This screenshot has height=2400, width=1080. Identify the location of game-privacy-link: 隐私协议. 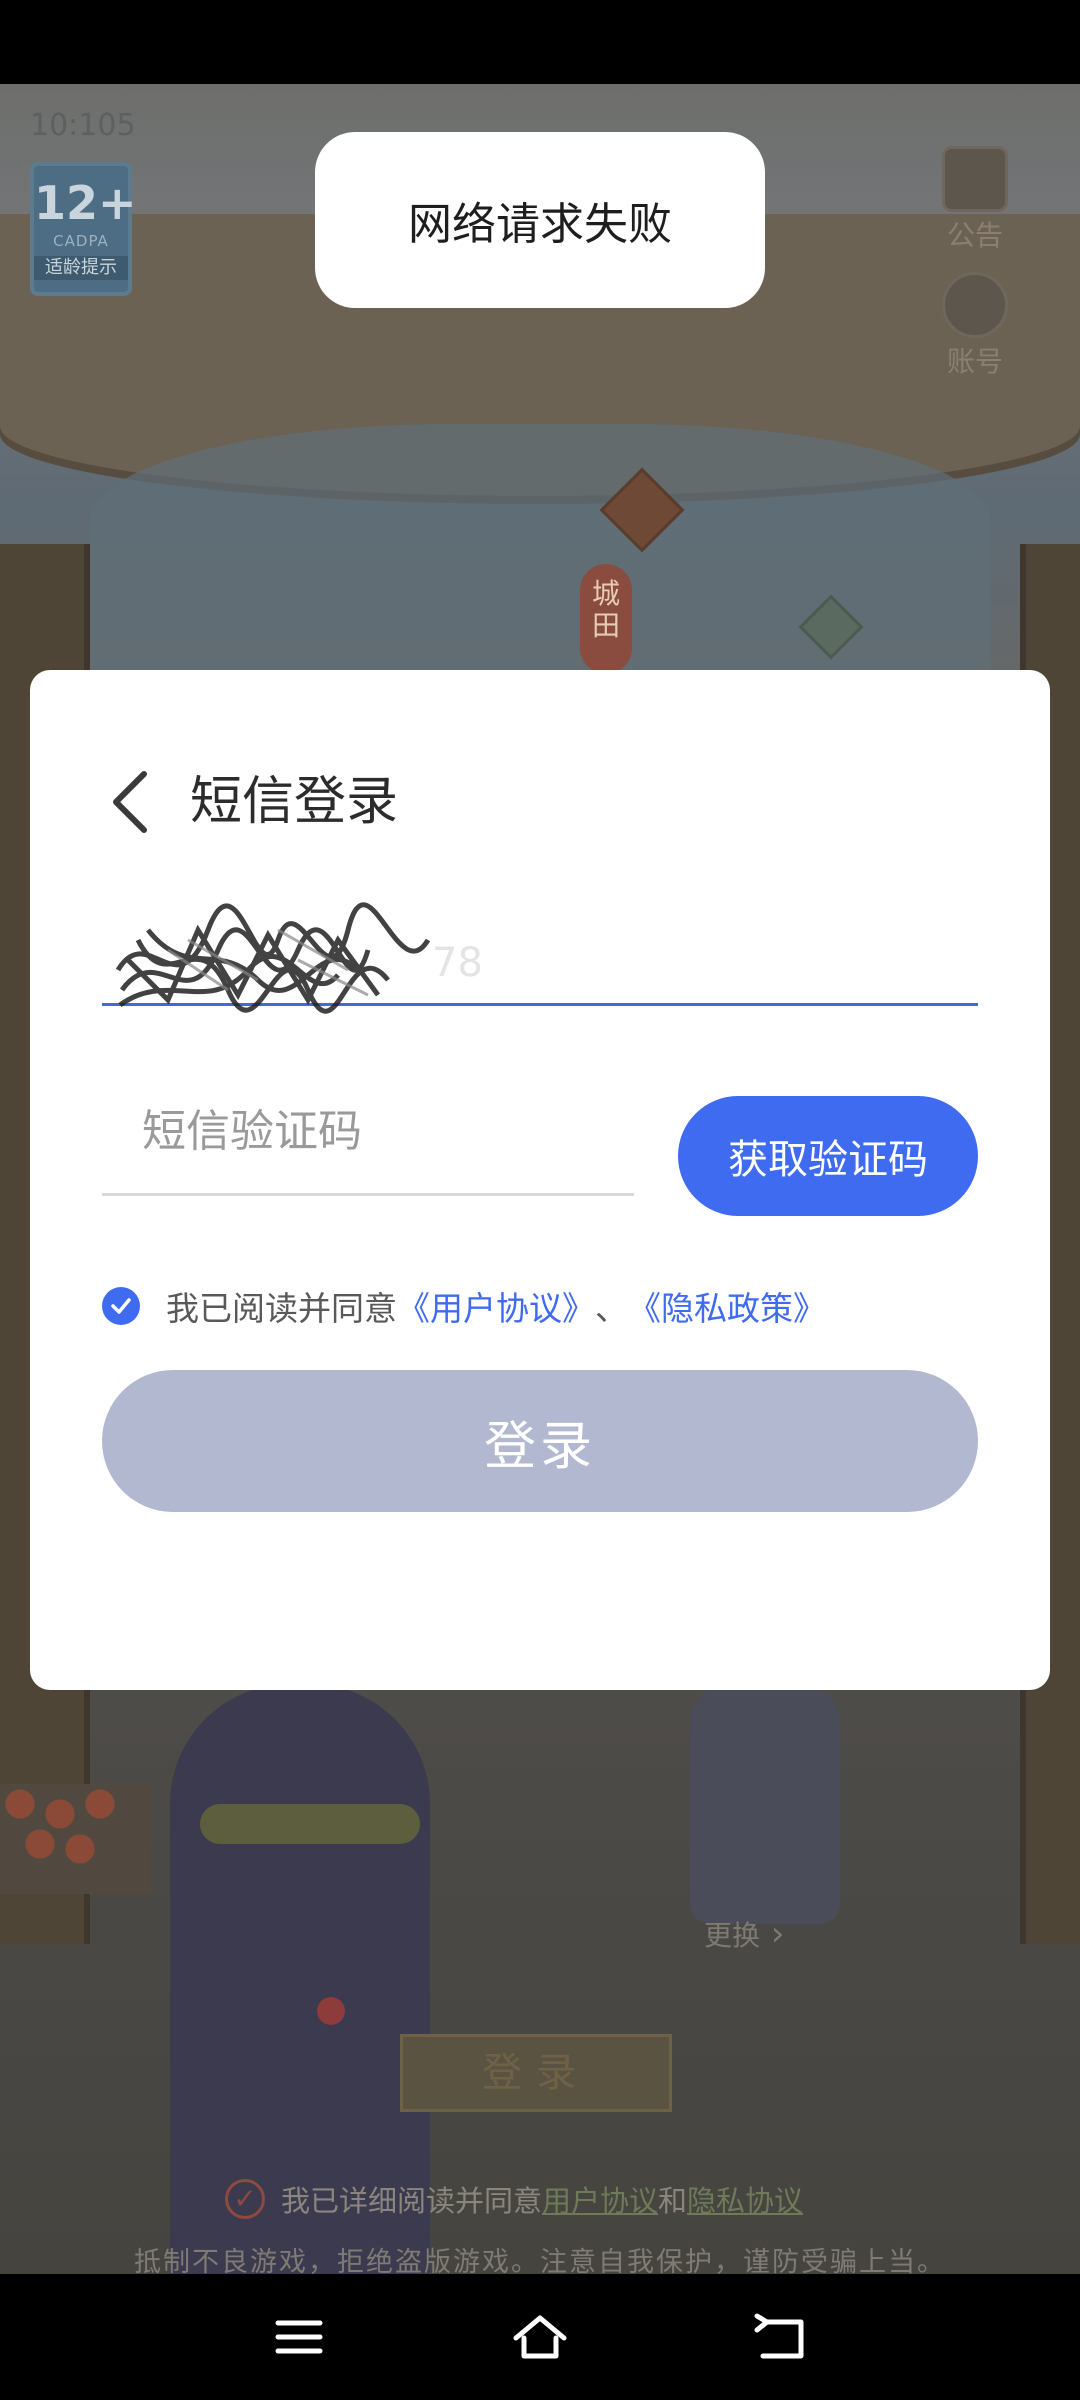
(745, 2199).